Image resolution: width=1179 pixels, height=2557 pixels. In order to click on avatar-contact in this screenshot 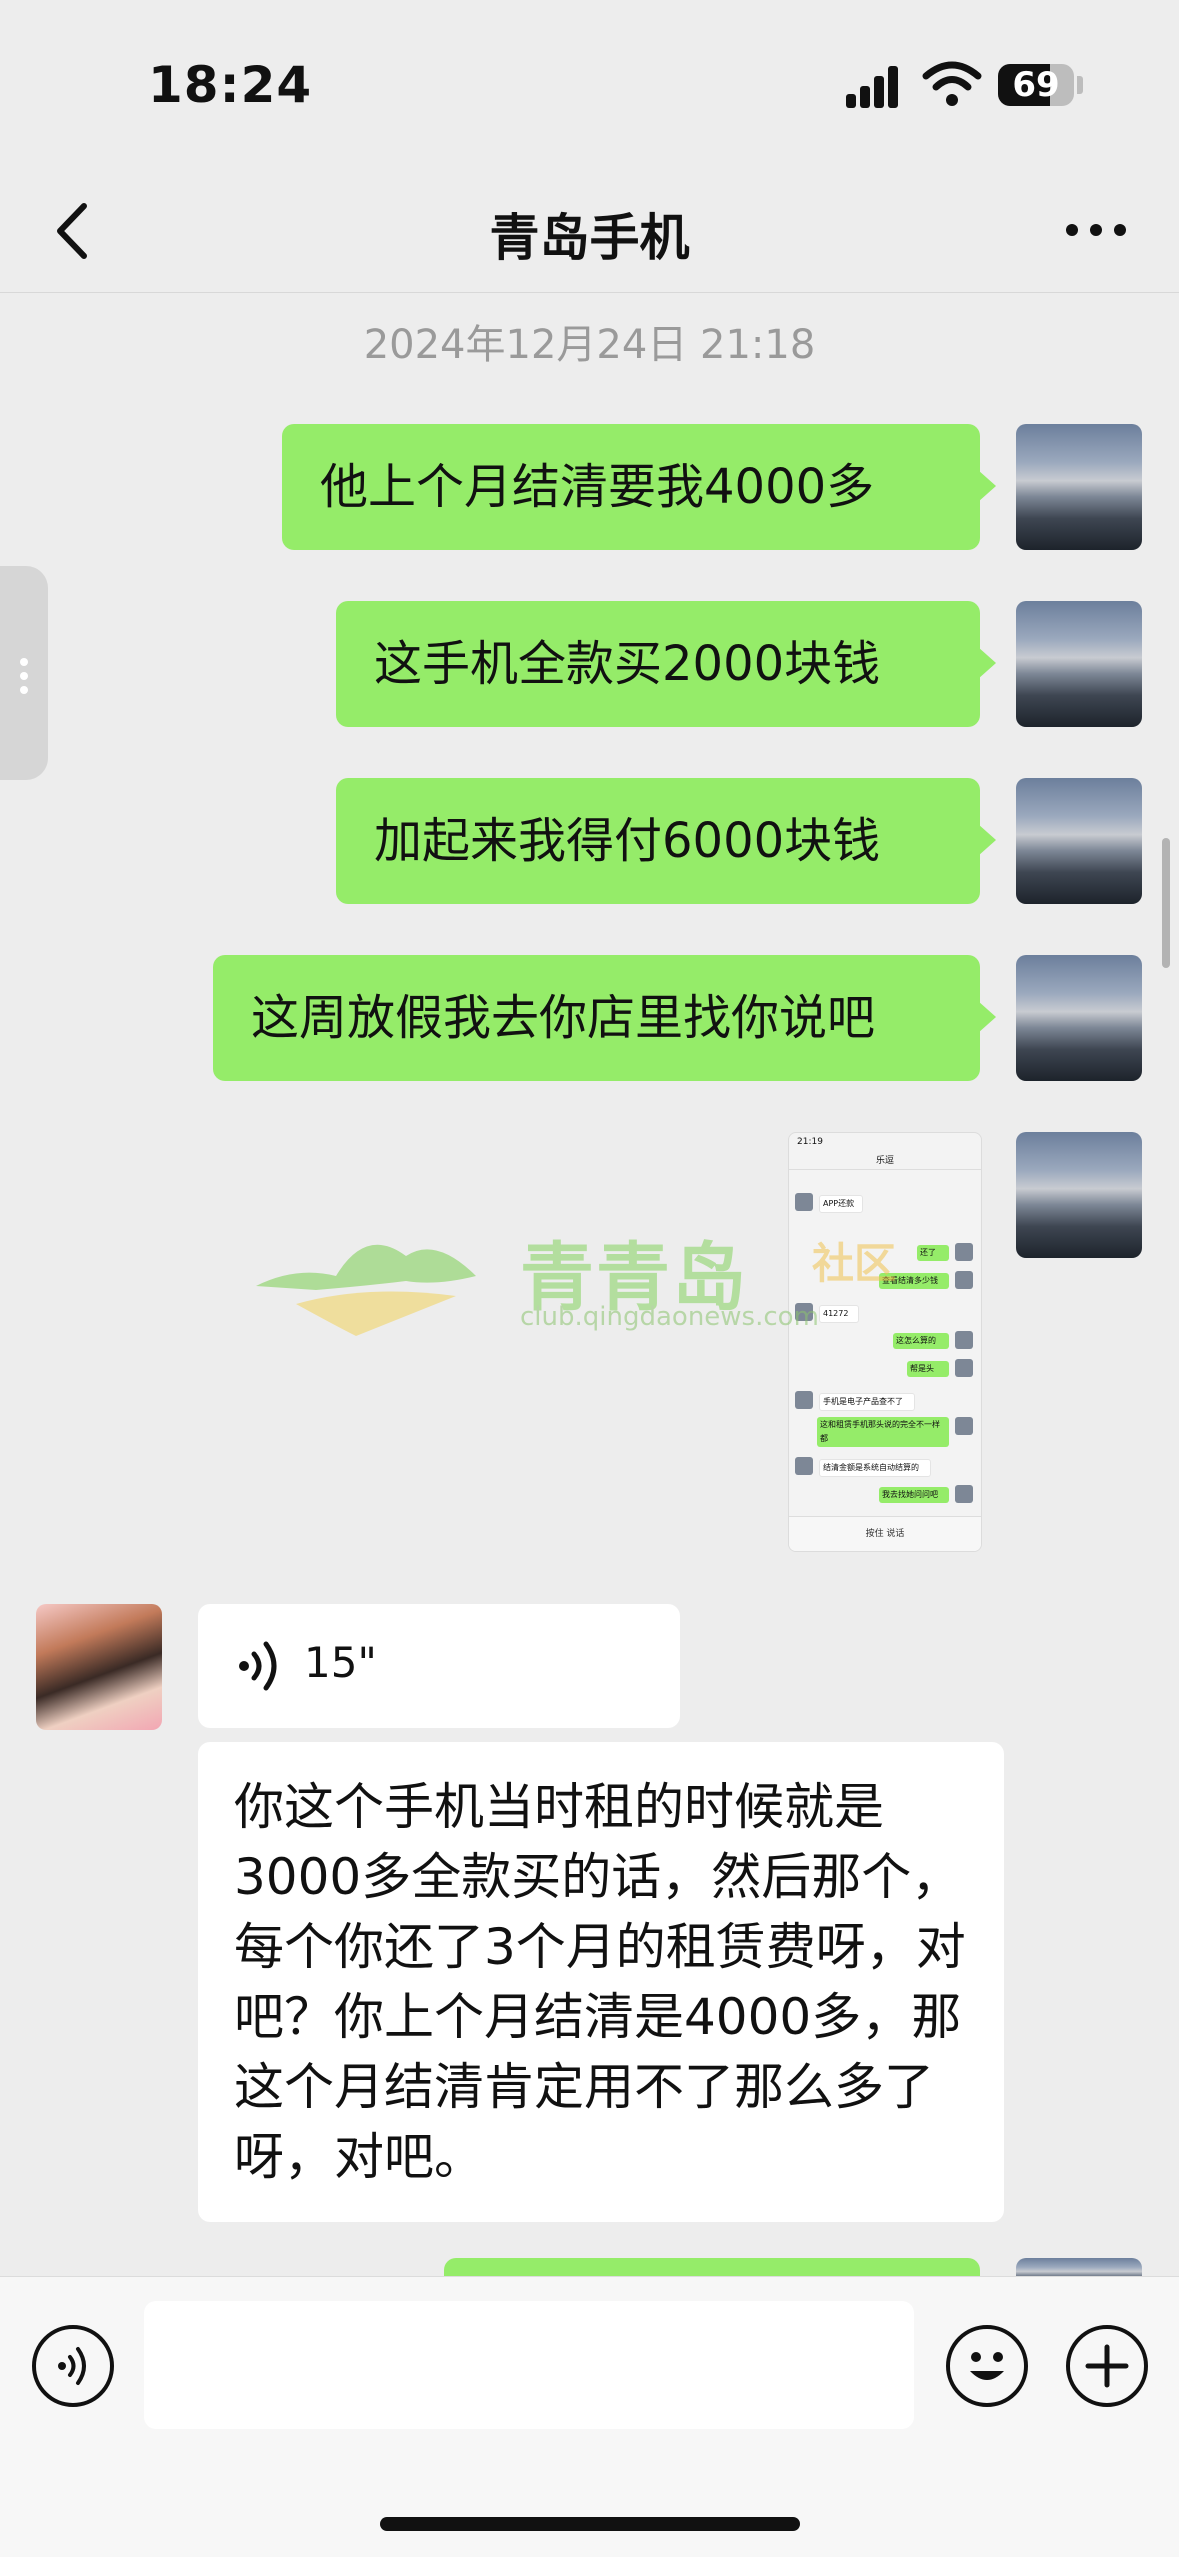, I will do `click(99, 1667)`.